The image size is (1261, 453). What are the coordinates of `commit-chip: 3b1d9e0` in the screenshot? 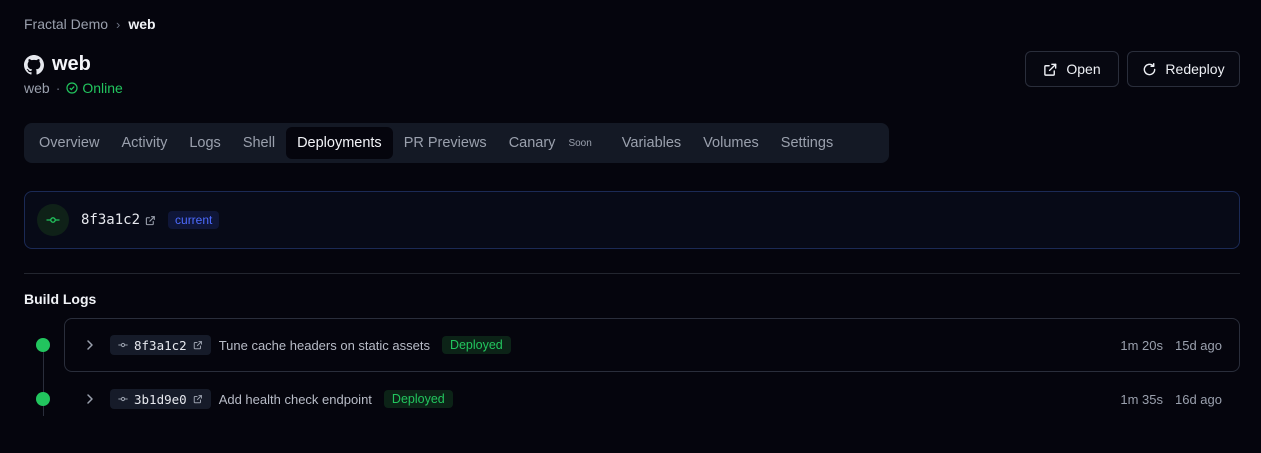 It's located at (160, 399).